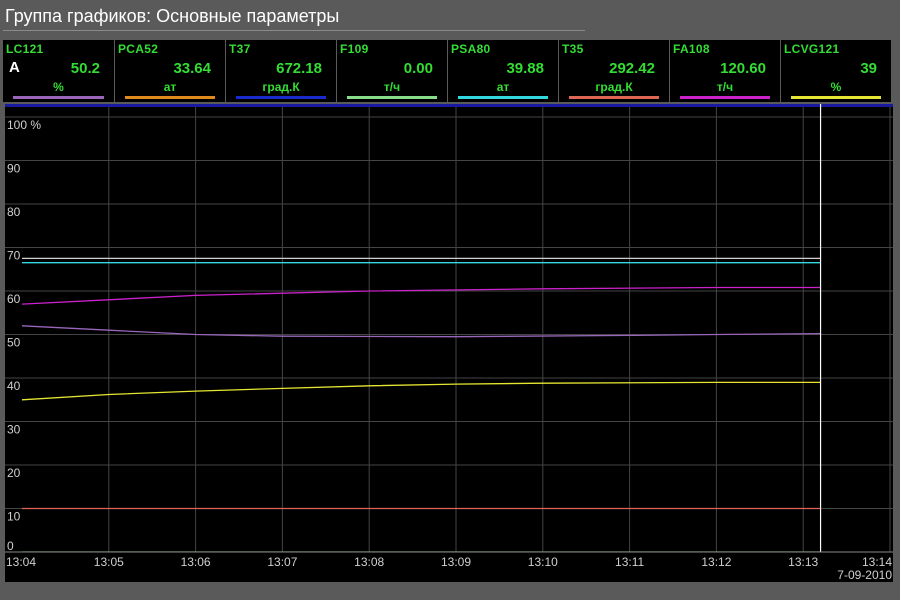 The width and height of the screenshot is (900, 600). What do you see at coordinates (632, 68) in the screenshot?
I see `tag-value: 292.42` at bounding box center [632, 68].